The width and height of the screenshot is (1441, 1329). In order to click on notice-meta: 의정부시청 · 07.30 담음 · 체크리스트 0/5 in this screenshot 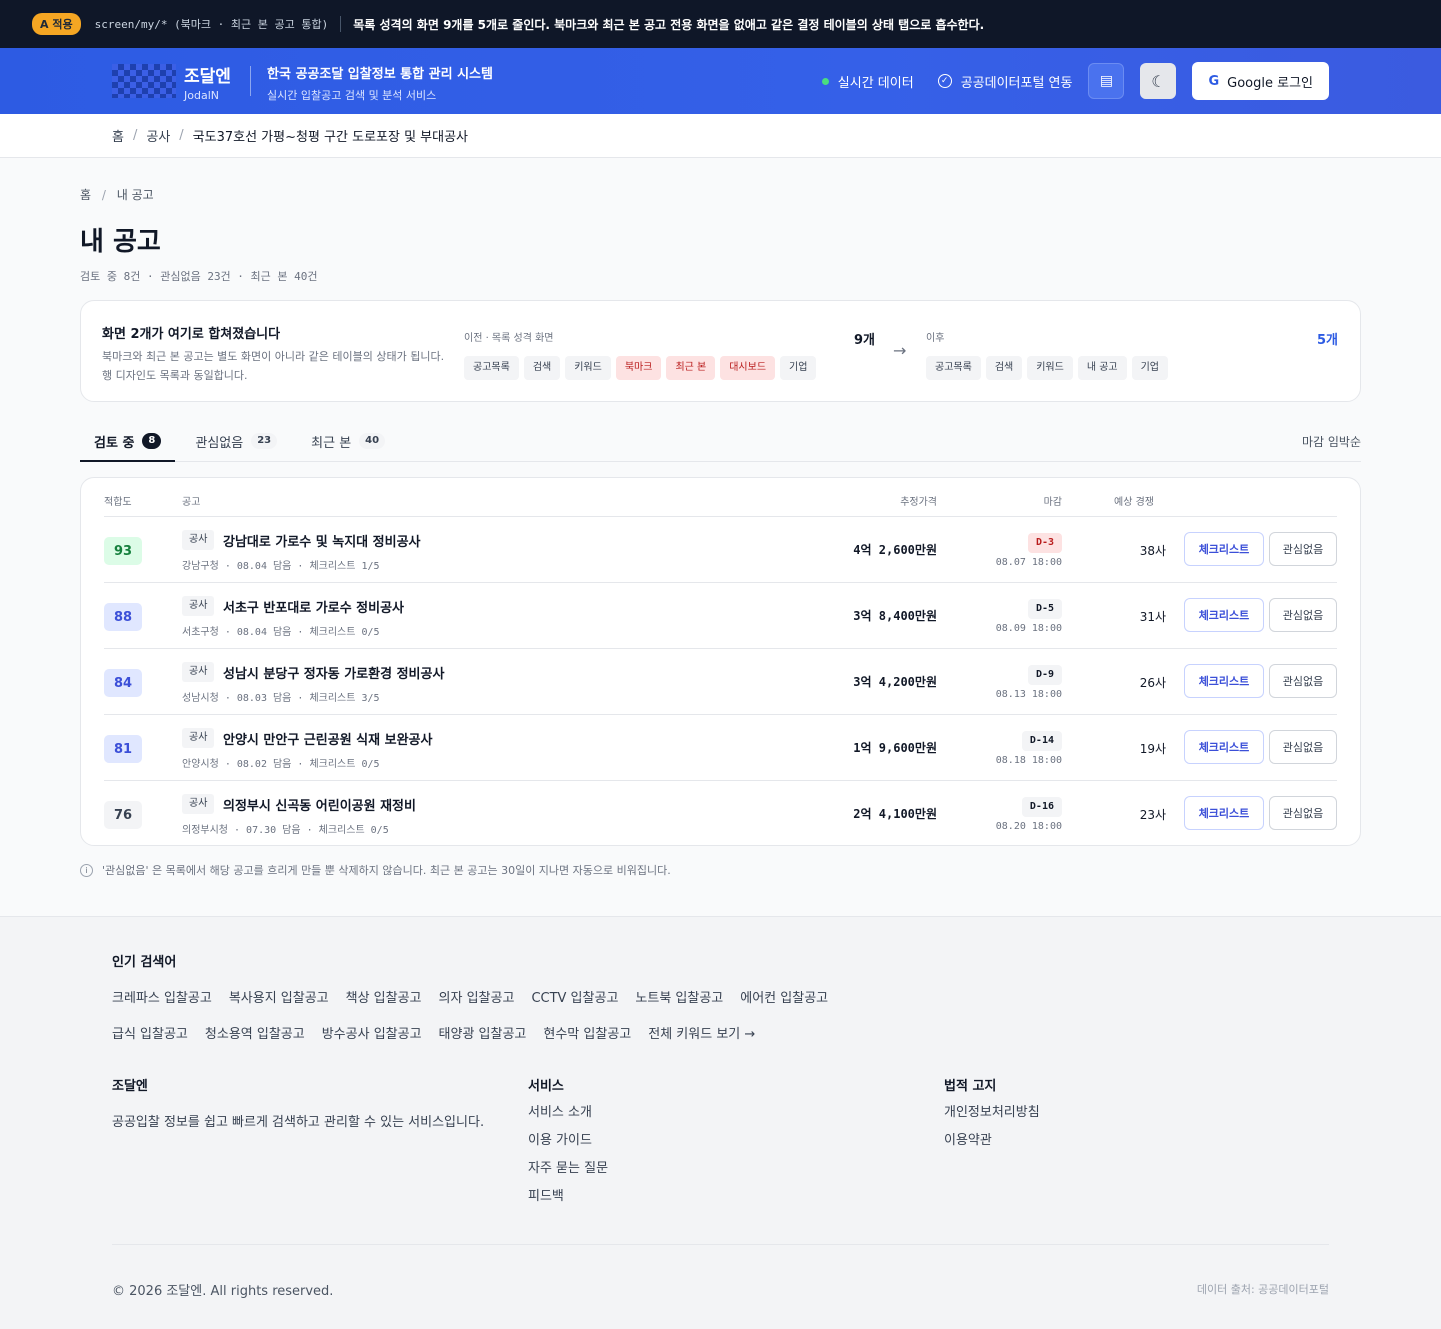, I will do `click(285, 830)`.